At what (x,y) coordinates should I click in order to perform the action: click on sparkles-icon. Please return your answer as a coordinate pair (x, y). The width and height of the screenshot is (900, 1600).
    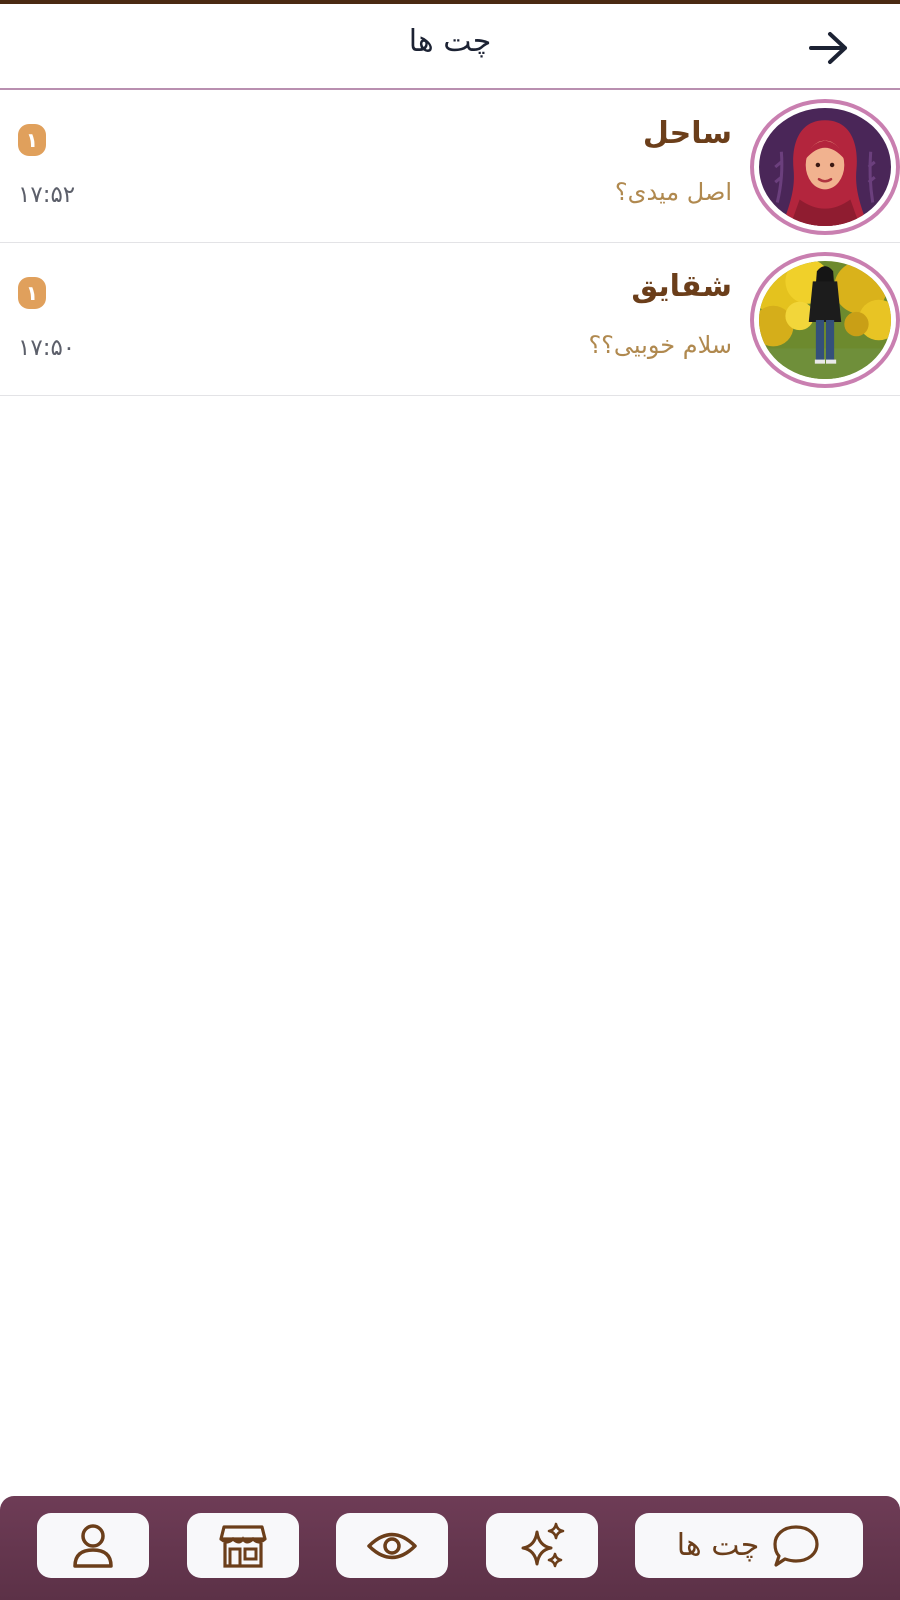
    Looking at the image, I should click on (543, 1544).